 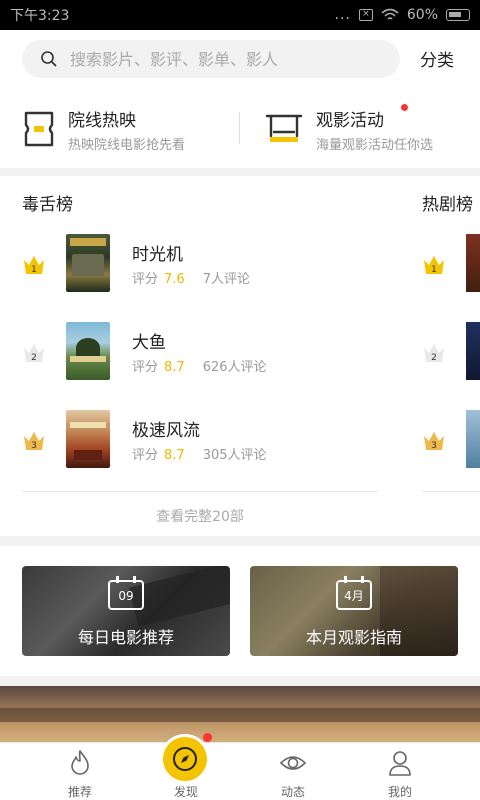 What do you see at coordinates (79, 792) in the screenshot?
I see `tab-recommend-label: 推荐` at bounding box center [79, 792].